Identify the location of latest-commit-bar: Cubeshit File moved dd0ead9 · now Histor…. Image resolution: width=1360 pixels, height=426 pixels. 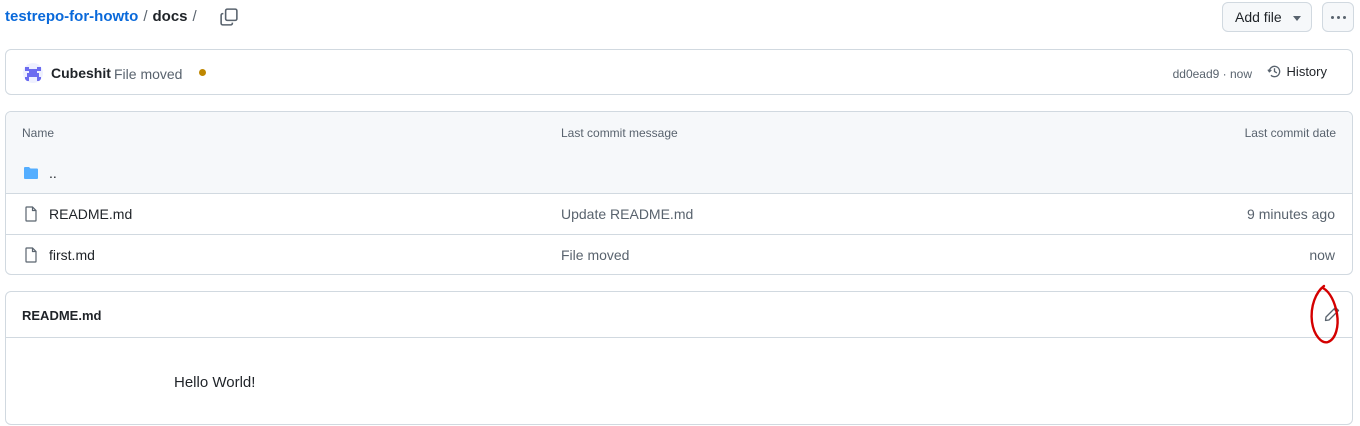
(679, 72).